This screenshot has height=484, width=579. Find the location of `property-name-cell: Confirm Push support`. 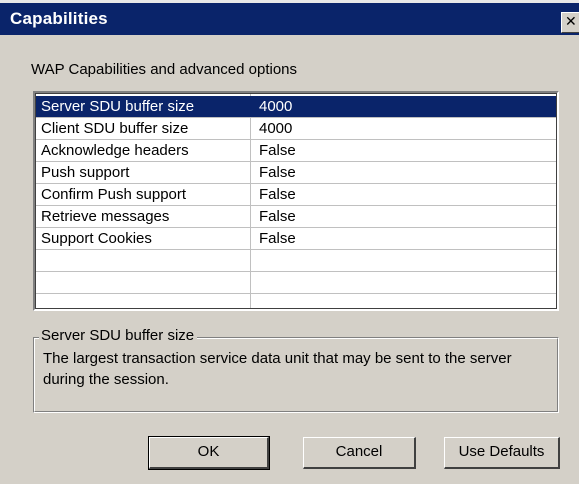

property-name-cell: Confirm Push support is located at coordinates (114, 194).